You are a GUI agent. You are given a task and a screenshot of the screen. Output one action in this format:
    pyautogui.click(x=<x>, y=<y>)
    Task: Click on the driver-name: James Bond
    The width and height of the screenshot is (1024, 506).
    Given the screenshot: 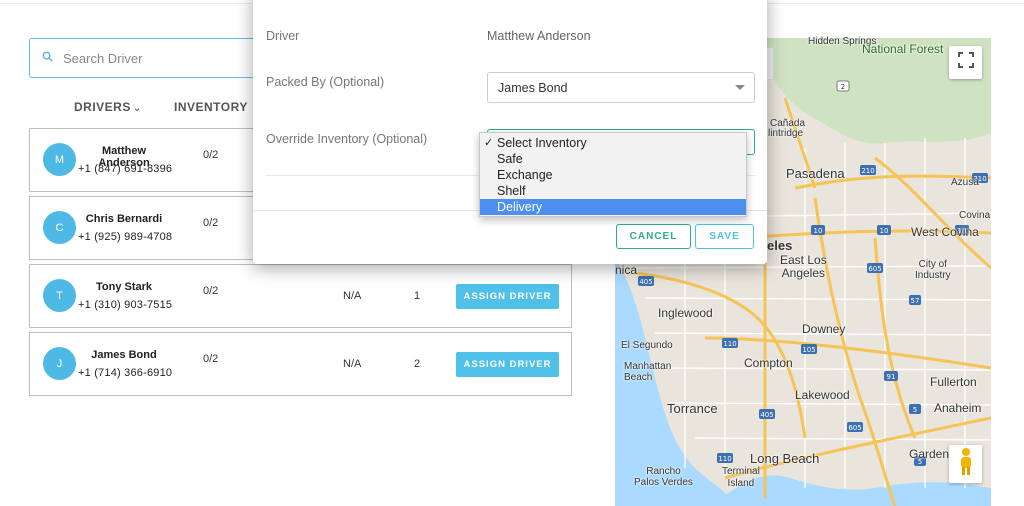 What is the action you would take?
    pyautogui.click(x=124, y=355)
    